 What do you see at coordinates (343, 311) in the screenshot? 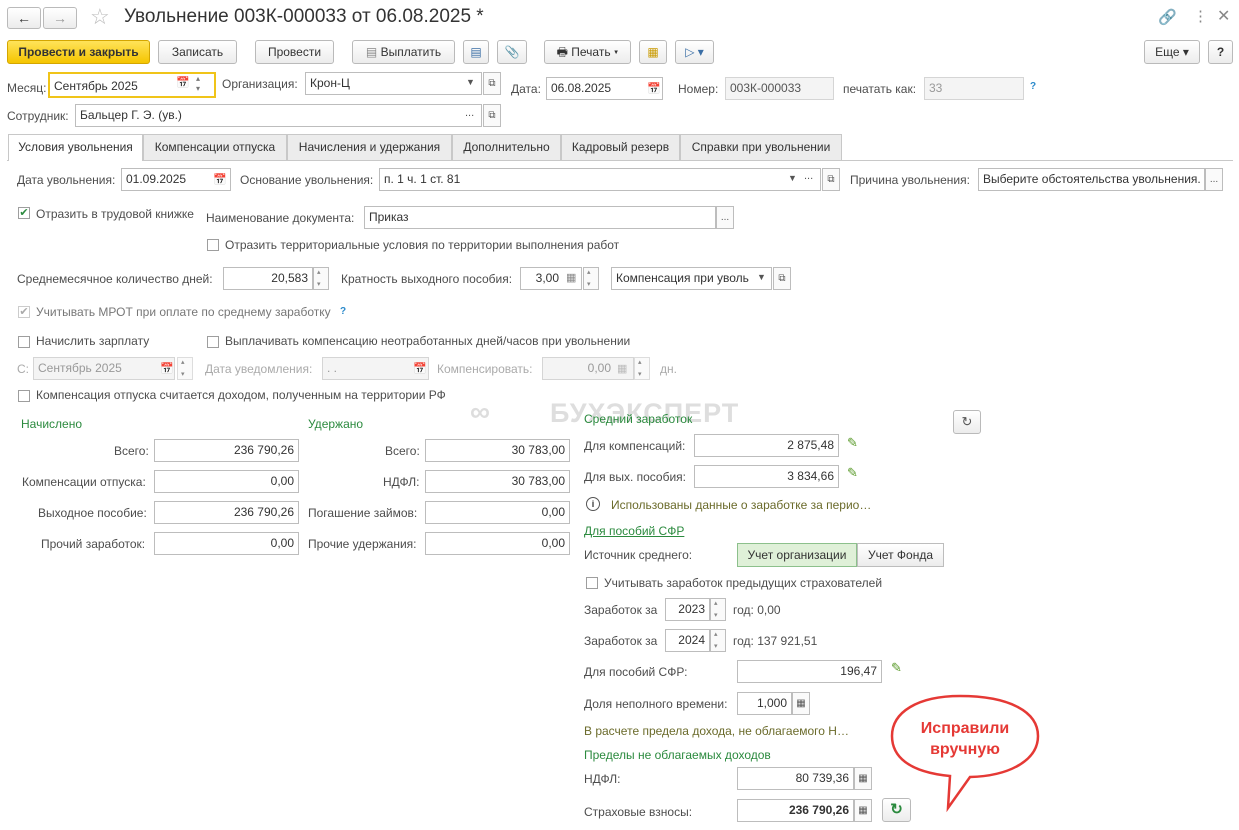
I see `mrot-help: ?` at bounding box center [343, 311].